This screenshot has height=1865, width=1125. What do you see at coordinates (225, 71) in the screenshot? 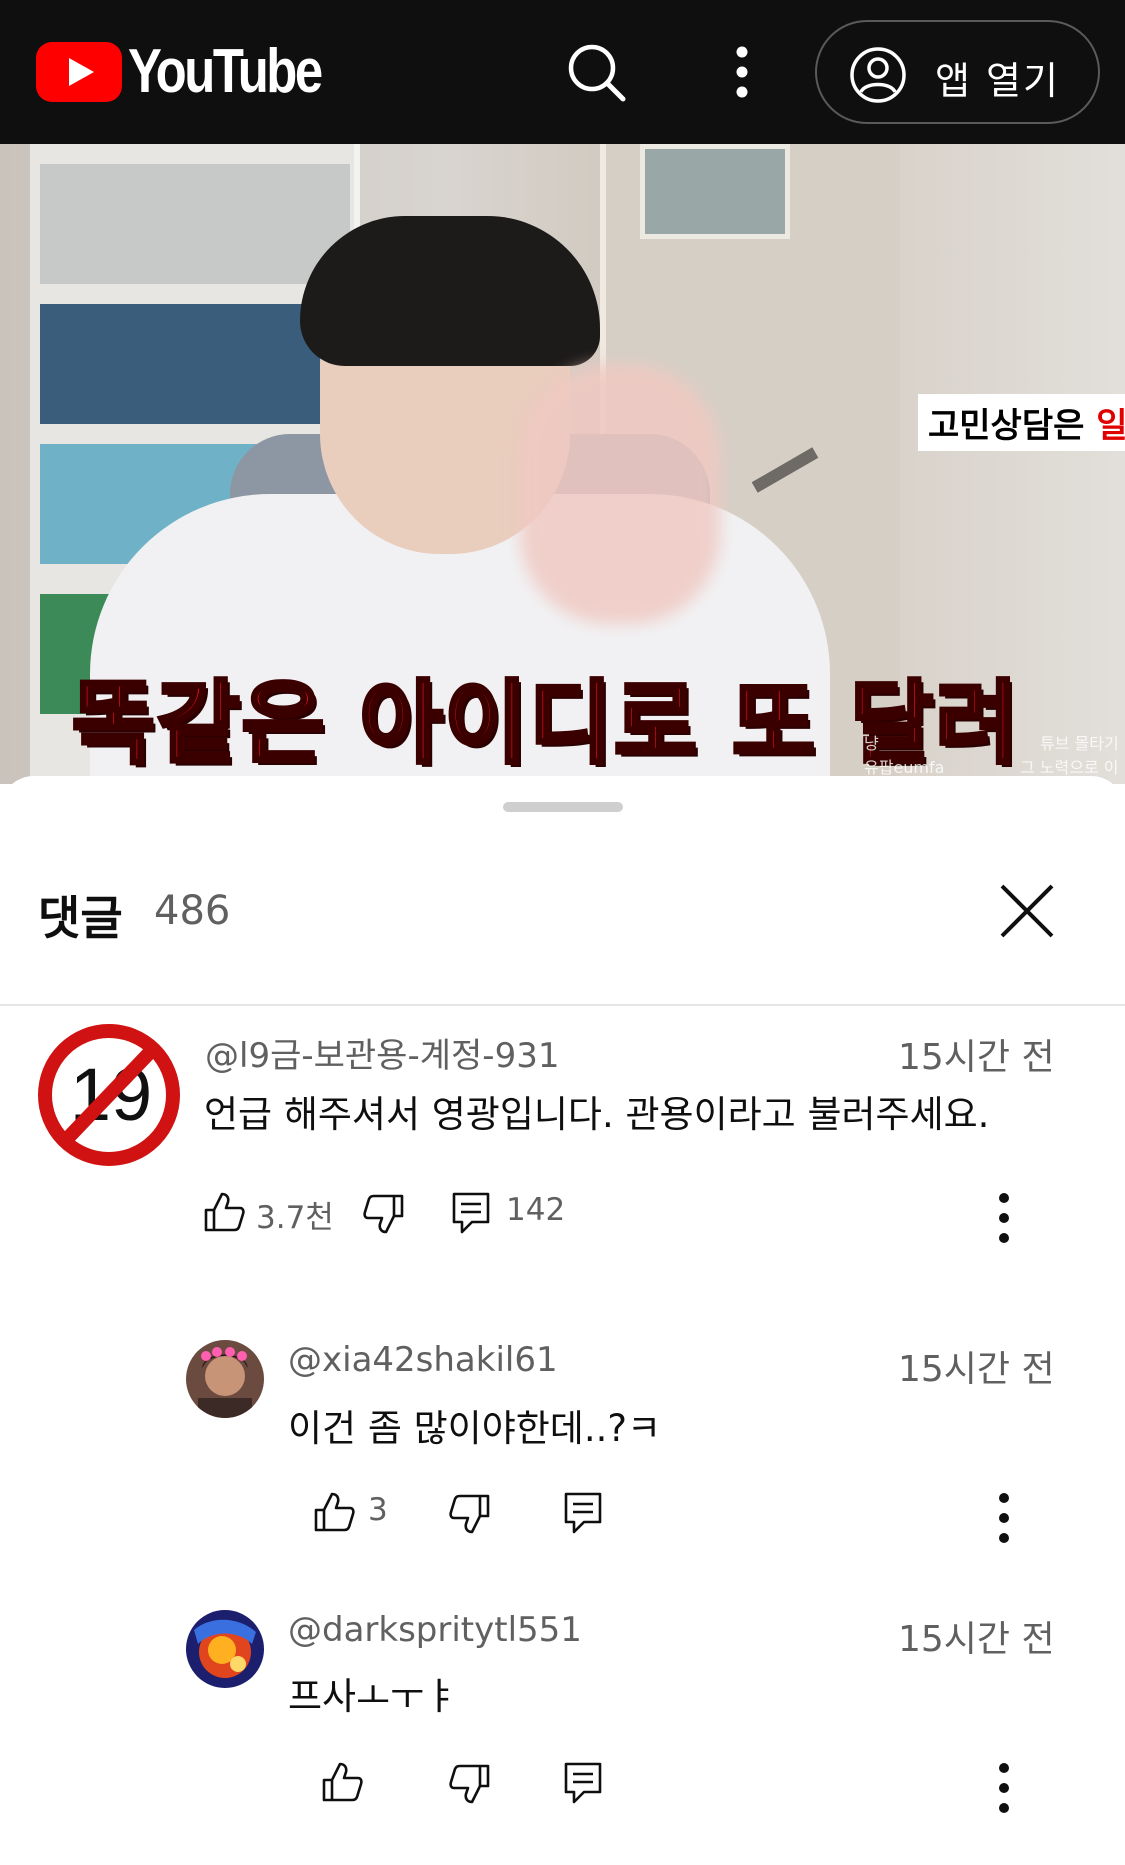
I see `youtube-wordmark: YouTube` at bounding box center [225, 71].